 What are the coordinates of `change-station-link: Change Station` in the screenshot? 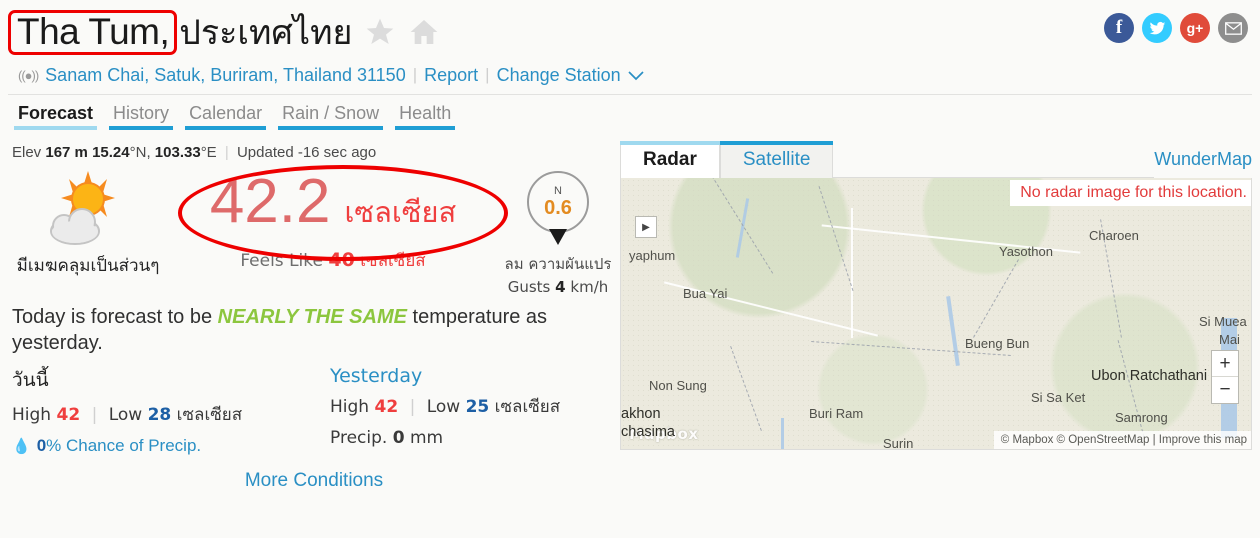 It's located at (559, 75).